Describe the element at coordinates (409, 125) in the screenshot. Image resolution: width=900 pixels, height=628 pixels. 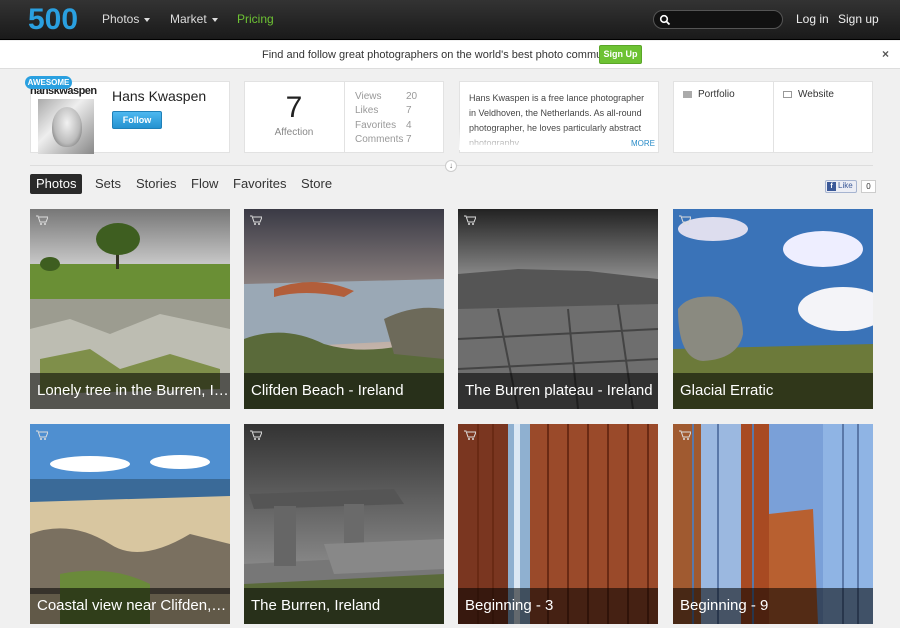
I see `stat-favorites-value: 4` at that location.